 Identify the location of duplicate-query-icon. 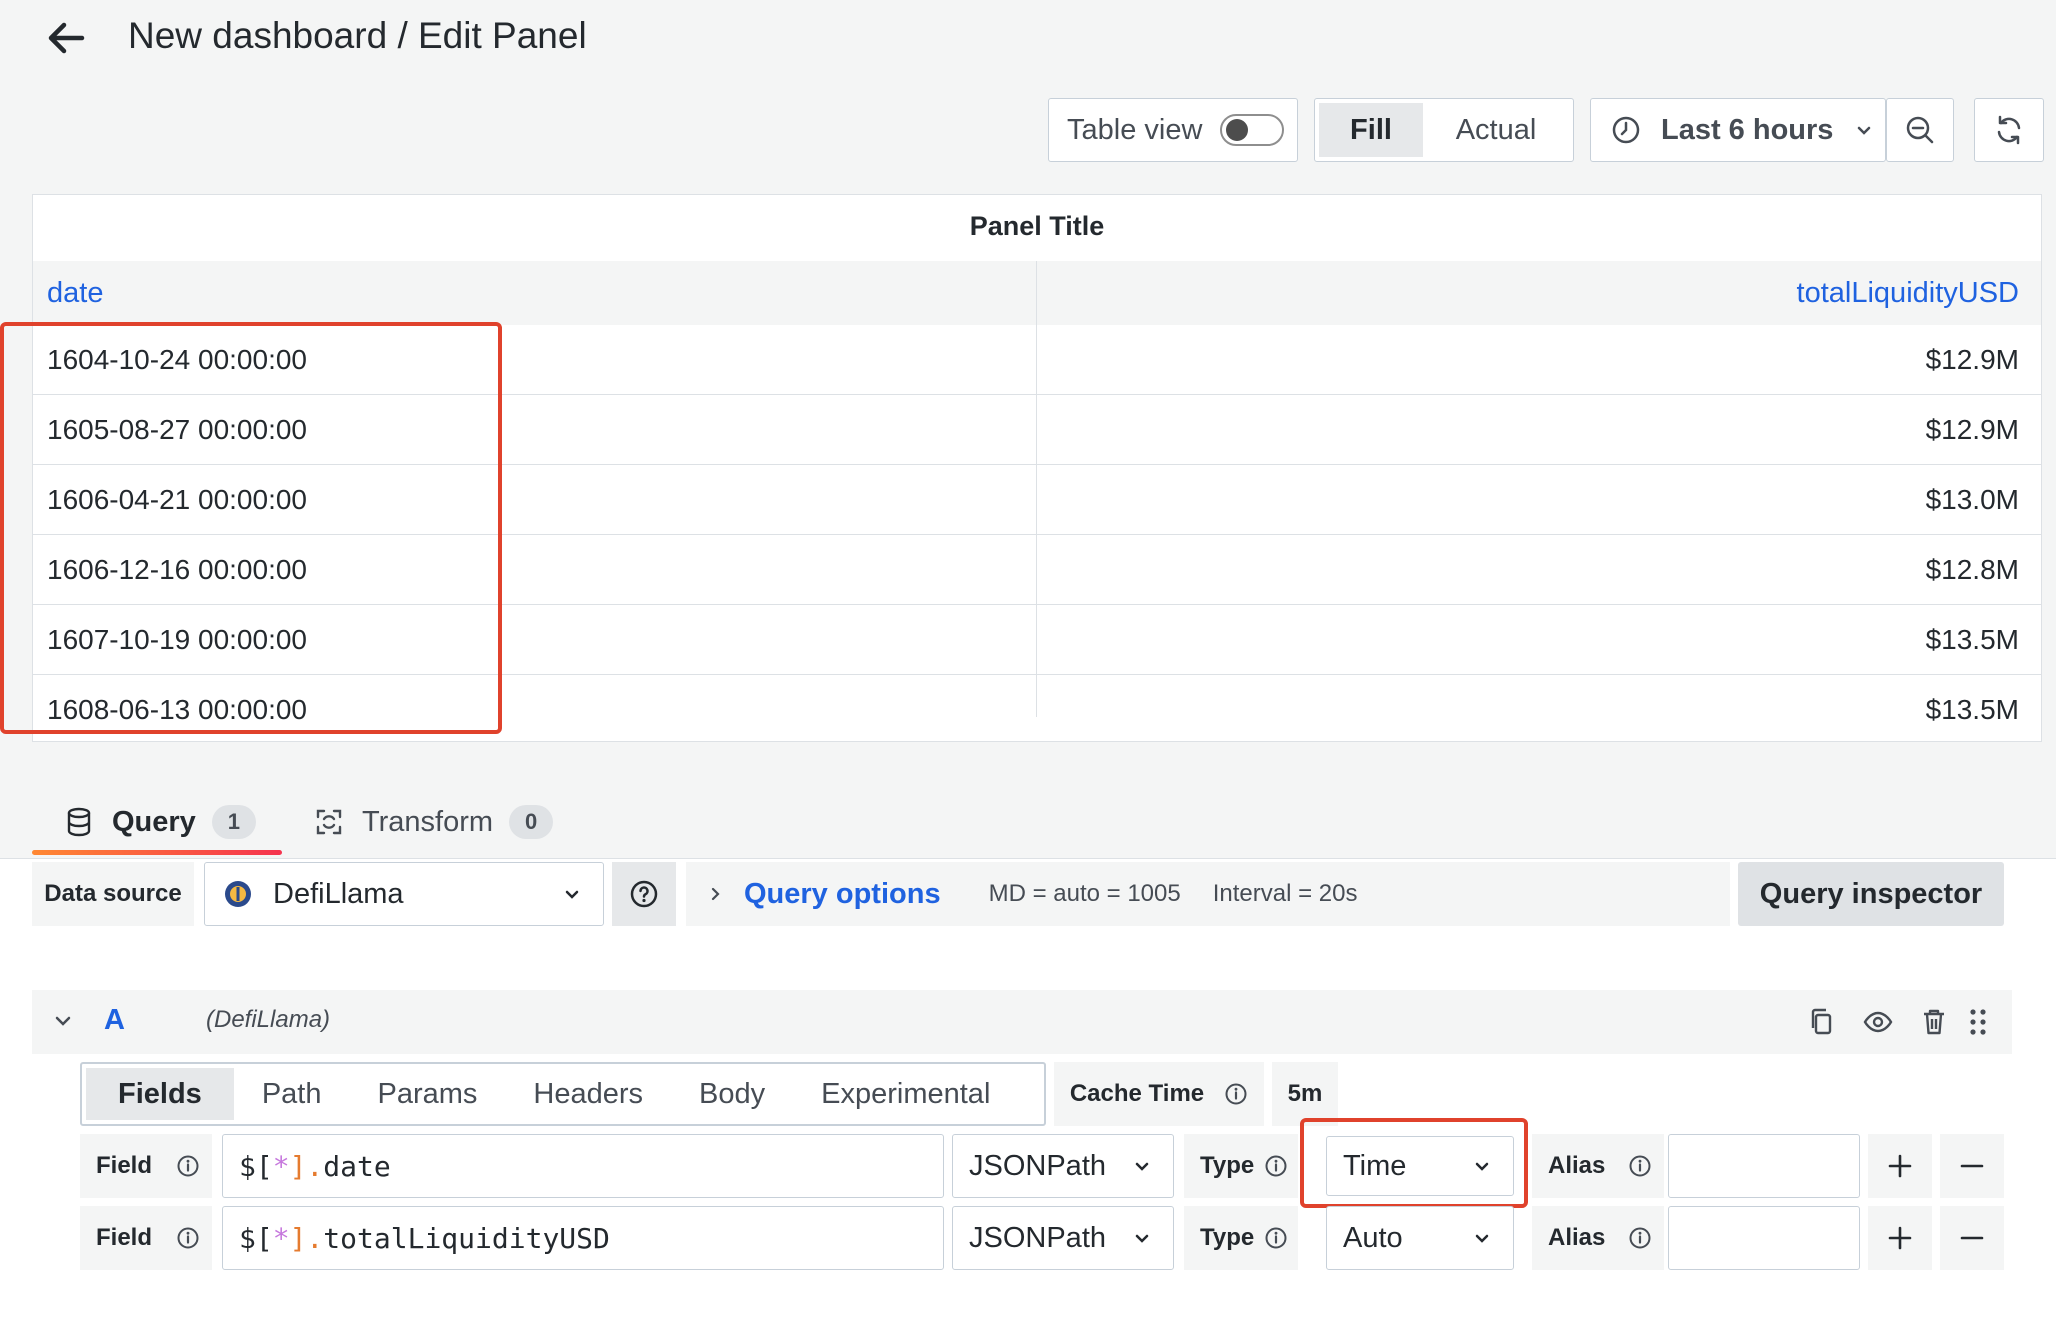
(1822, 1022).